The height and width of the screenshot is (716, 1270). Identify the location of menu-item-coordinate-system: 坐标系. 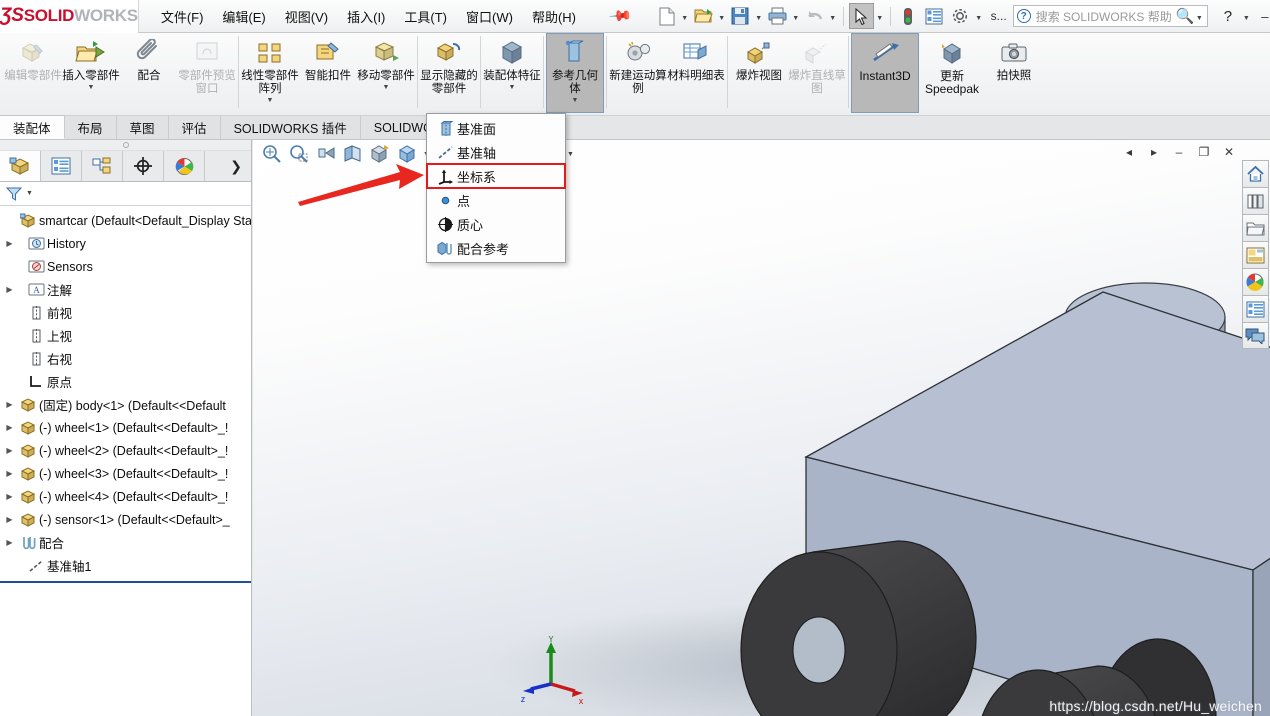
(496, 176).